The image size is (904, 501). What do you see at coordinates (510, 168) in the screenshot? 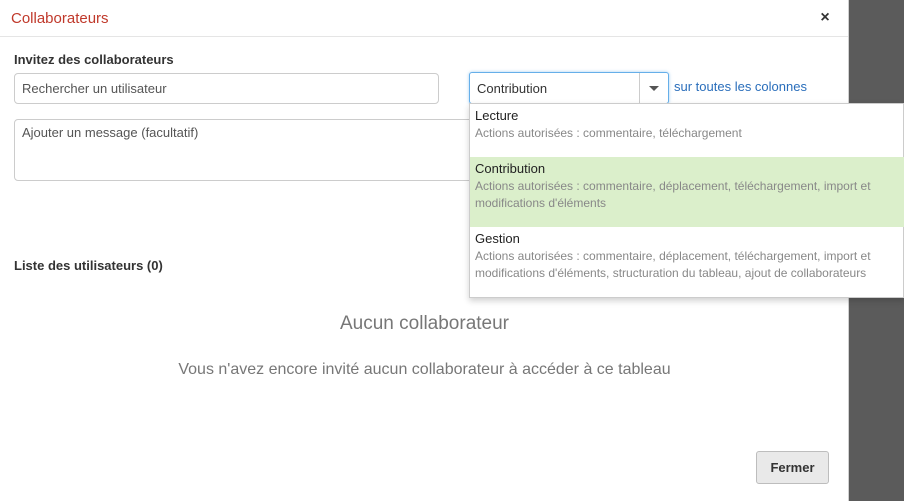
I see `role-option-label: Contribution` at bounding box center [510, 168].